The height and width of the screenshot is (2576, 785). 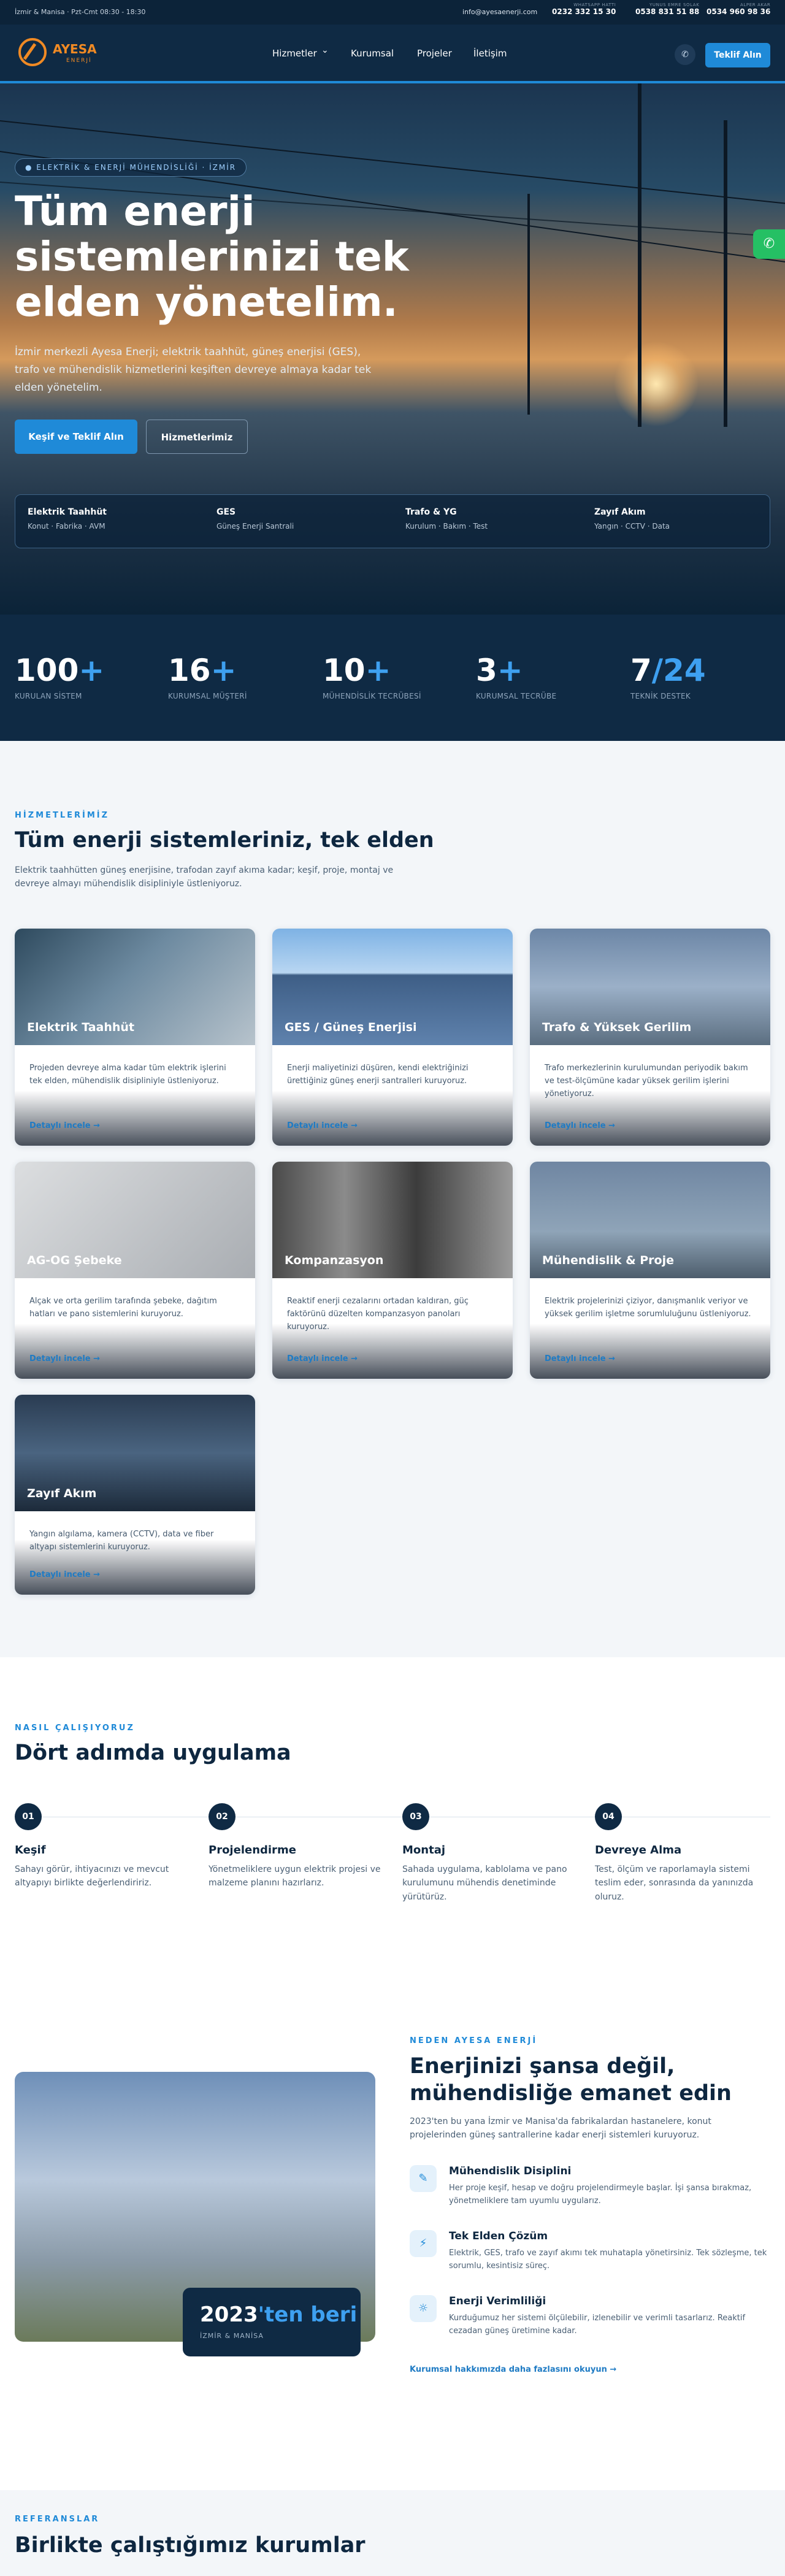 What do you see at coordinates (79, 61) in the screenshot?
I see `brand-sub: ENERJİ` at bounding box center [79, 61].